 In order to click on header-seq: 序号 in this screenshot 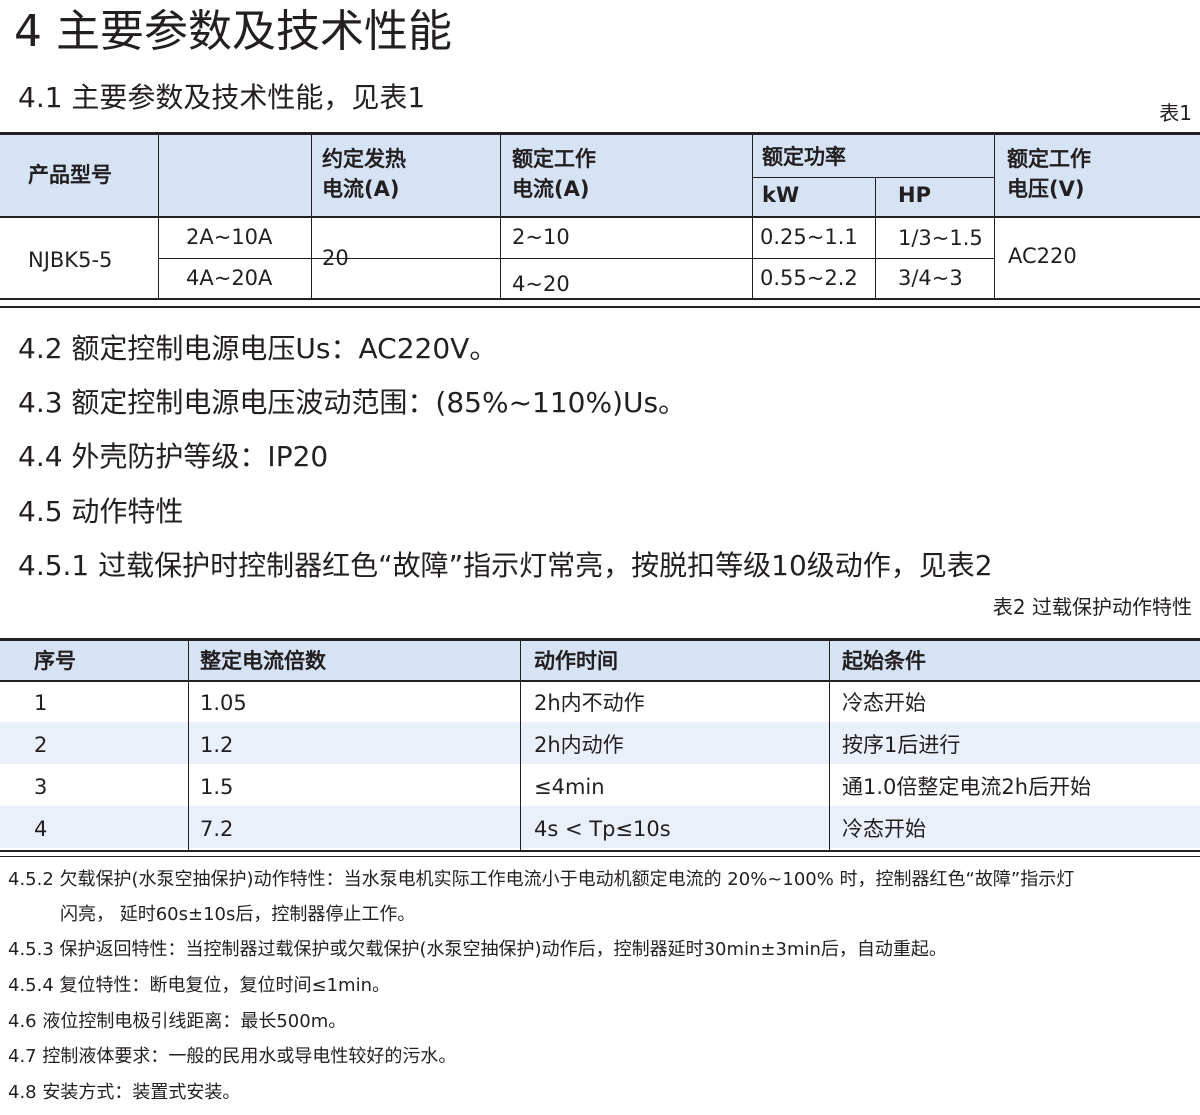, I will do `click(55, 661)`.